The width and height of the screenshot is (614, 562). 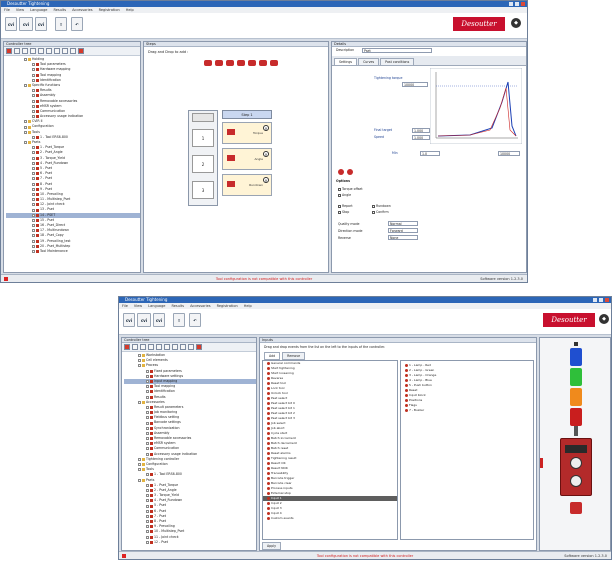 I want to click on field-input-5: 10000, so click(x=509, y=153).